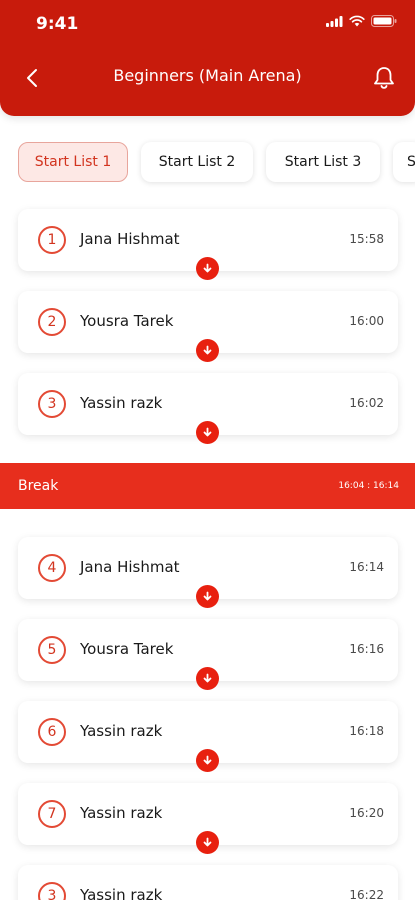 This screenshot has height=900, width=415. What do you see at coordinates (52, 650) in the screenshot?
I see `entry-number: 5` at bounding box center [52, 650].